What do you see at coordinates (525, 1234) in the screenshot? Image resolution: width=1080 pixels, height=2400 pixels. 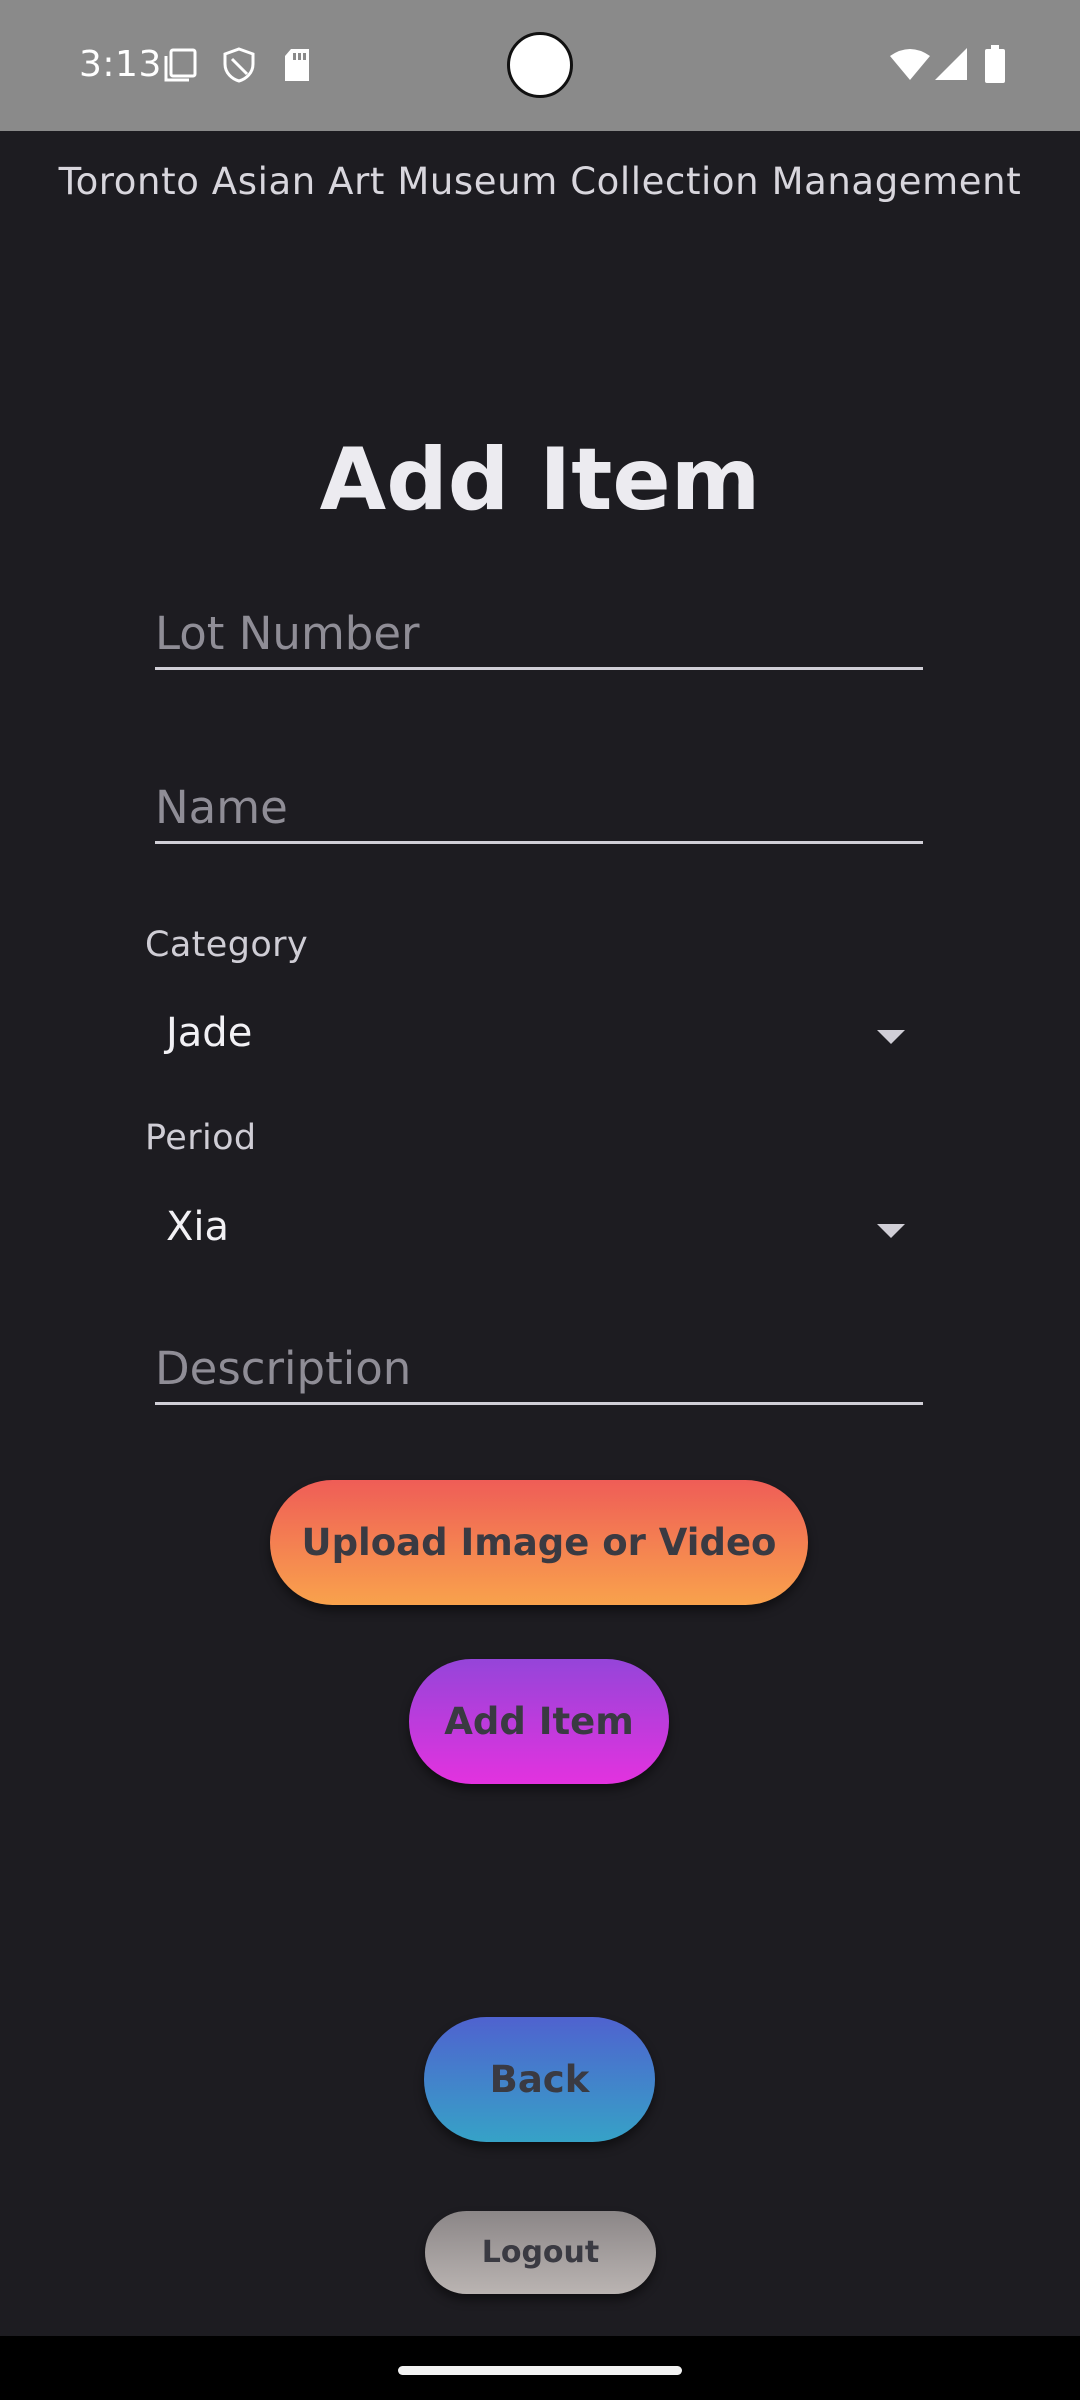 I see `period-dropdown: Xia` at bounding box center [525, 1234].